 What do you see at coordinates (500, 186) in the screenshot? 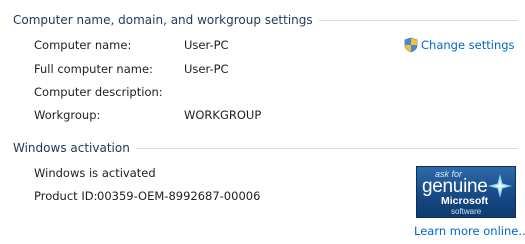
I see `genuine-star-icon` at bounding box center [500, 186].